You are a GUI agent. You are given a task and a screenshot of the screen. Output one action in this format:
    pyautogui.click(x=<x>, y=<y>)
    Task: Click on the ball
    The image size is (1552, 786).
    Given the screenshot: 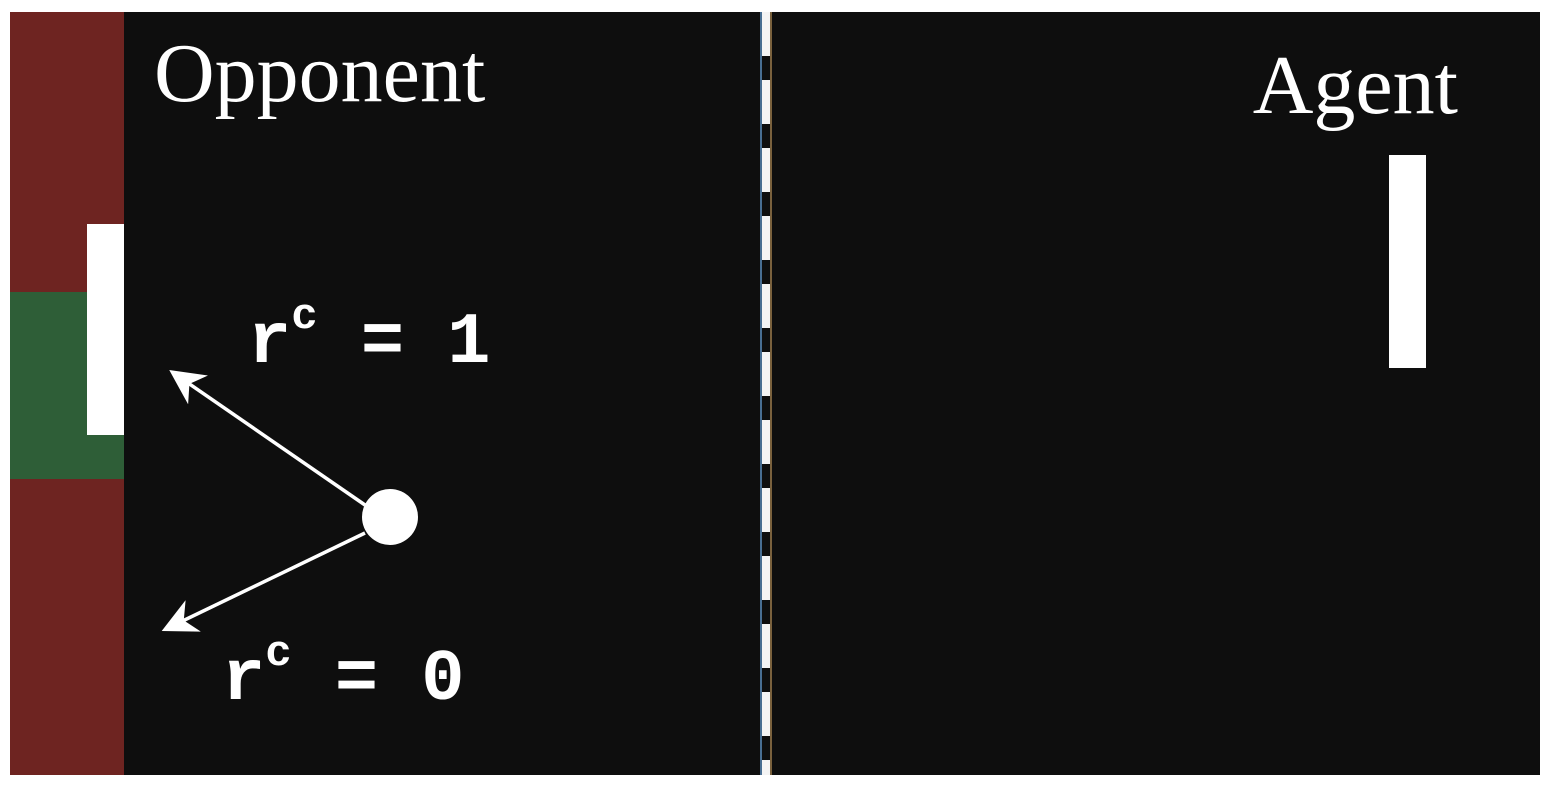 What is the action you would take?
    pyautogui.click(x=390, y=517)
    